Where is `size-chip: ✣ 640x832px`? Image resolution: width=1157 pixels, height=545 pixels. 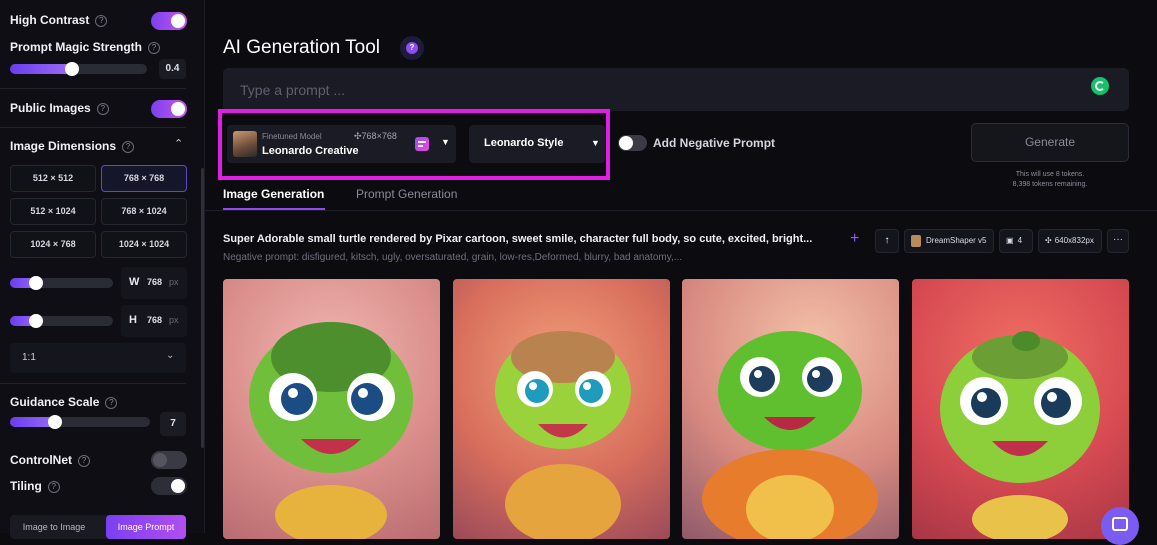 size-chip: ✣ 640x832px is located at coordinates (1070, 241).